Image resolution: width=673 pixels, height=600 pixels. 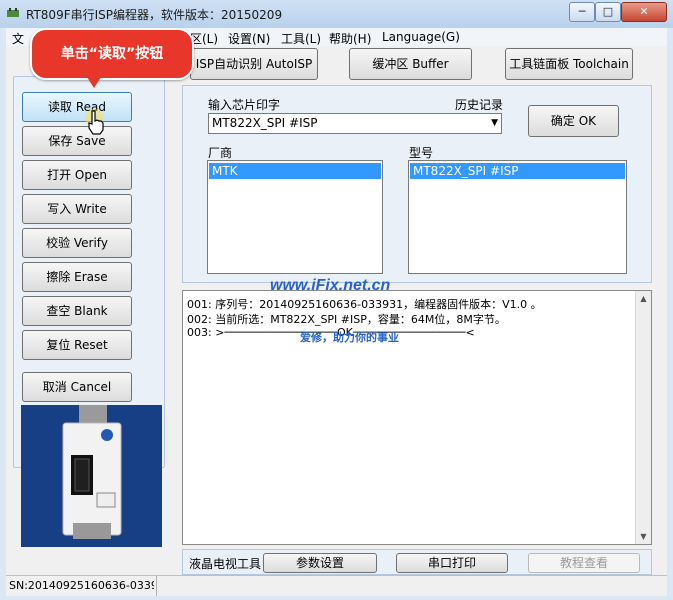 I want to click on toolchain-button: 工具链面板 Toolchain, so click(x=569, y=64).